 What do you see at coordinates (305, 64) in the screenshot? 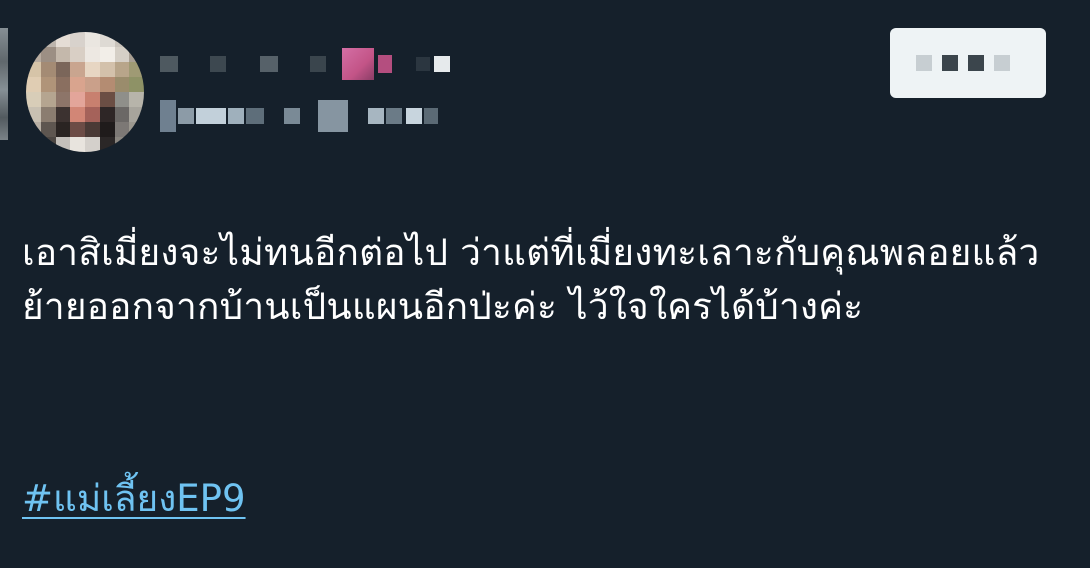
I see `author-name-pixelated` at bounding box center [305, 64].